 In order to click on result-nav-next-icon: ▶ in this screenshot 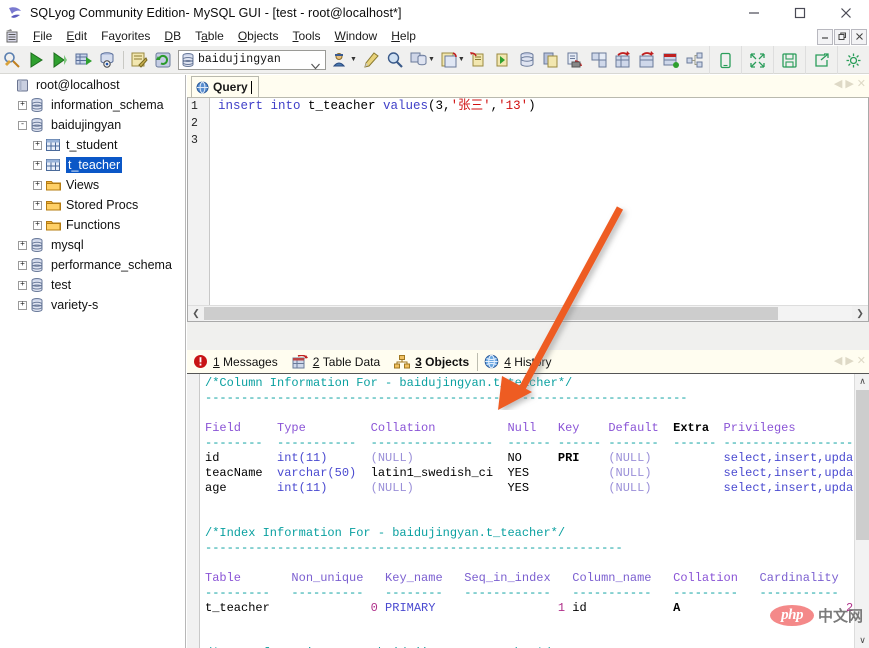, I will do `click(849, 361)`.